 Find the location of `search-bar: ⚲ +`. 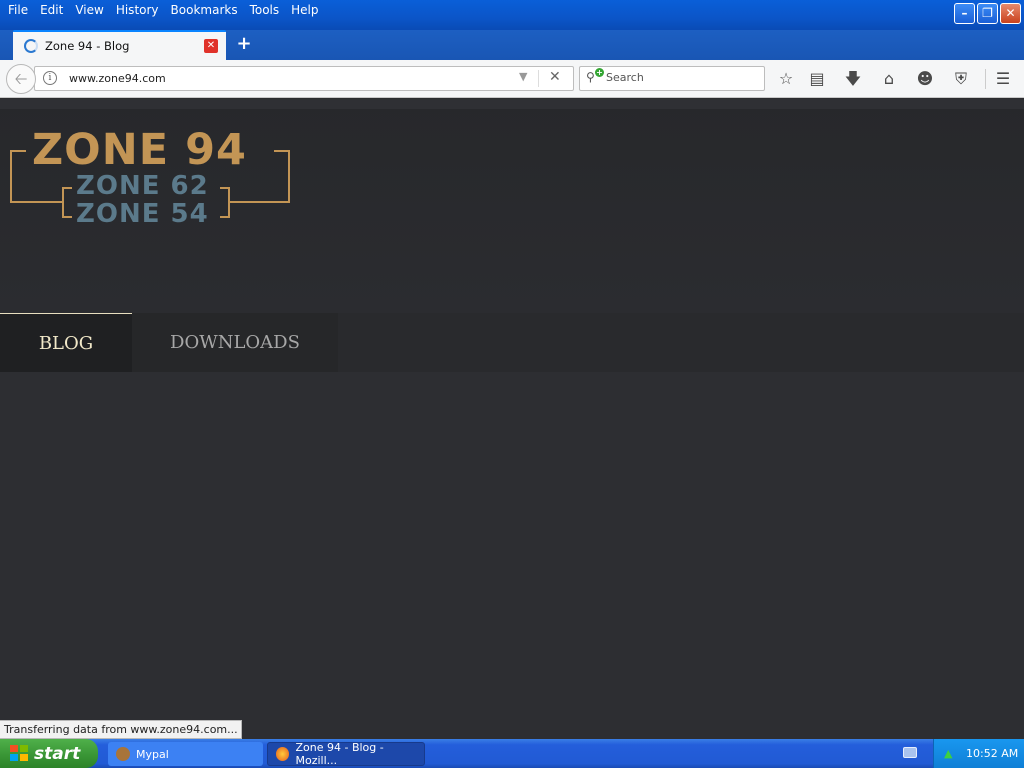

search-bar: ⚲ + is located at coordinates (672, 78).